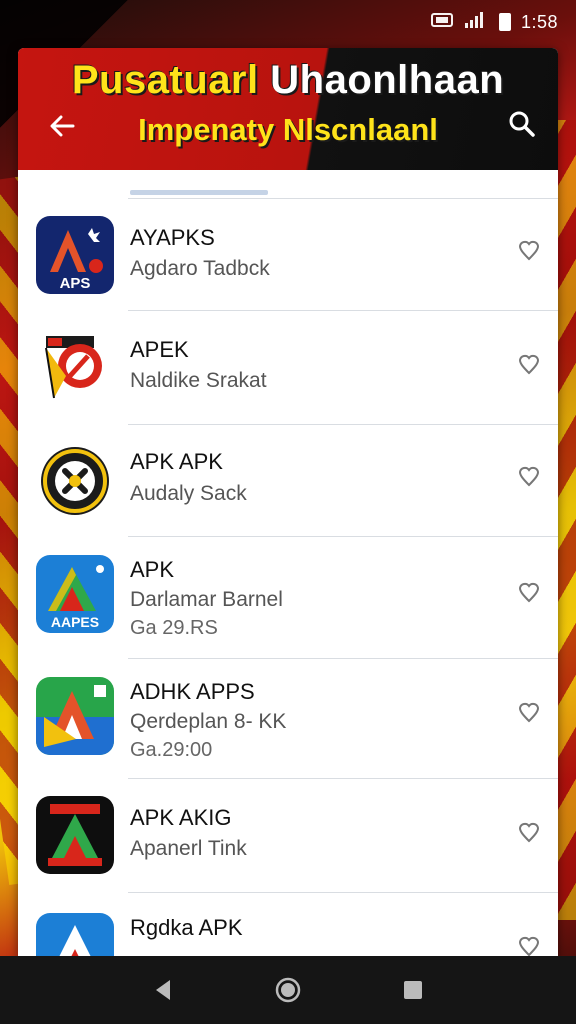 This screenshot has width=576, height=1024. I want to click on app-description: Agdaro Tadbck, so click(200, 268).